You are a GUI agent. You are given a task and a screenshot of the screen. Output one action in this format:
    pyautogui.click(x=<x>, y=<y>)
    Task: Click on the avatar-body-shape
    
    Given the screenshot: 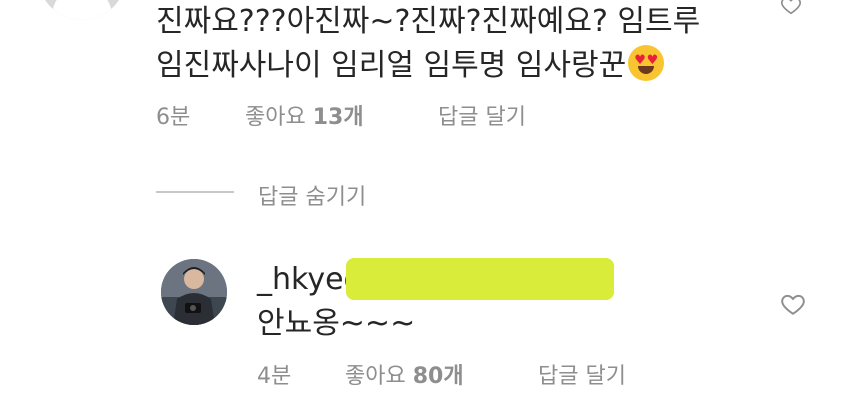 What is the action you would take?
    pyautogui.click(x=82, y=10)
    